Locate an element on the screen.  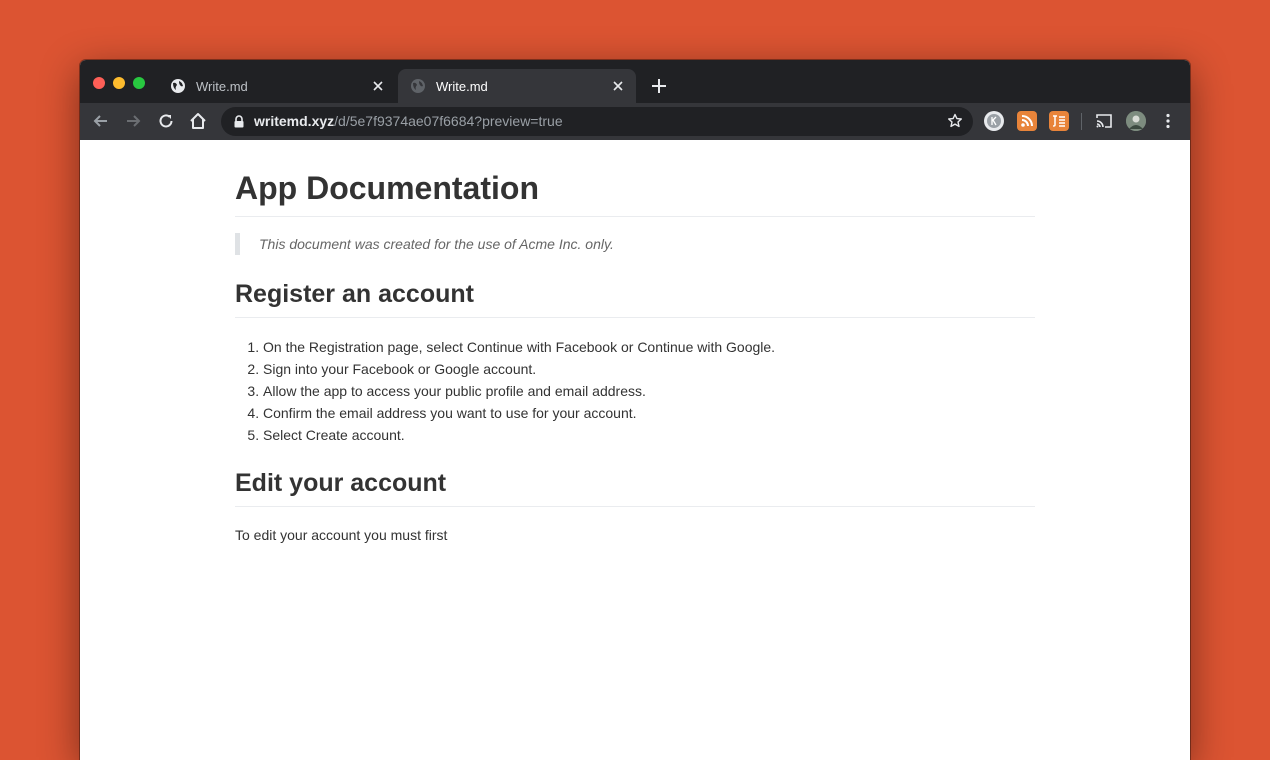
edit-account-paragraph: To edit your account you must first is located at coordinates (341, 535).